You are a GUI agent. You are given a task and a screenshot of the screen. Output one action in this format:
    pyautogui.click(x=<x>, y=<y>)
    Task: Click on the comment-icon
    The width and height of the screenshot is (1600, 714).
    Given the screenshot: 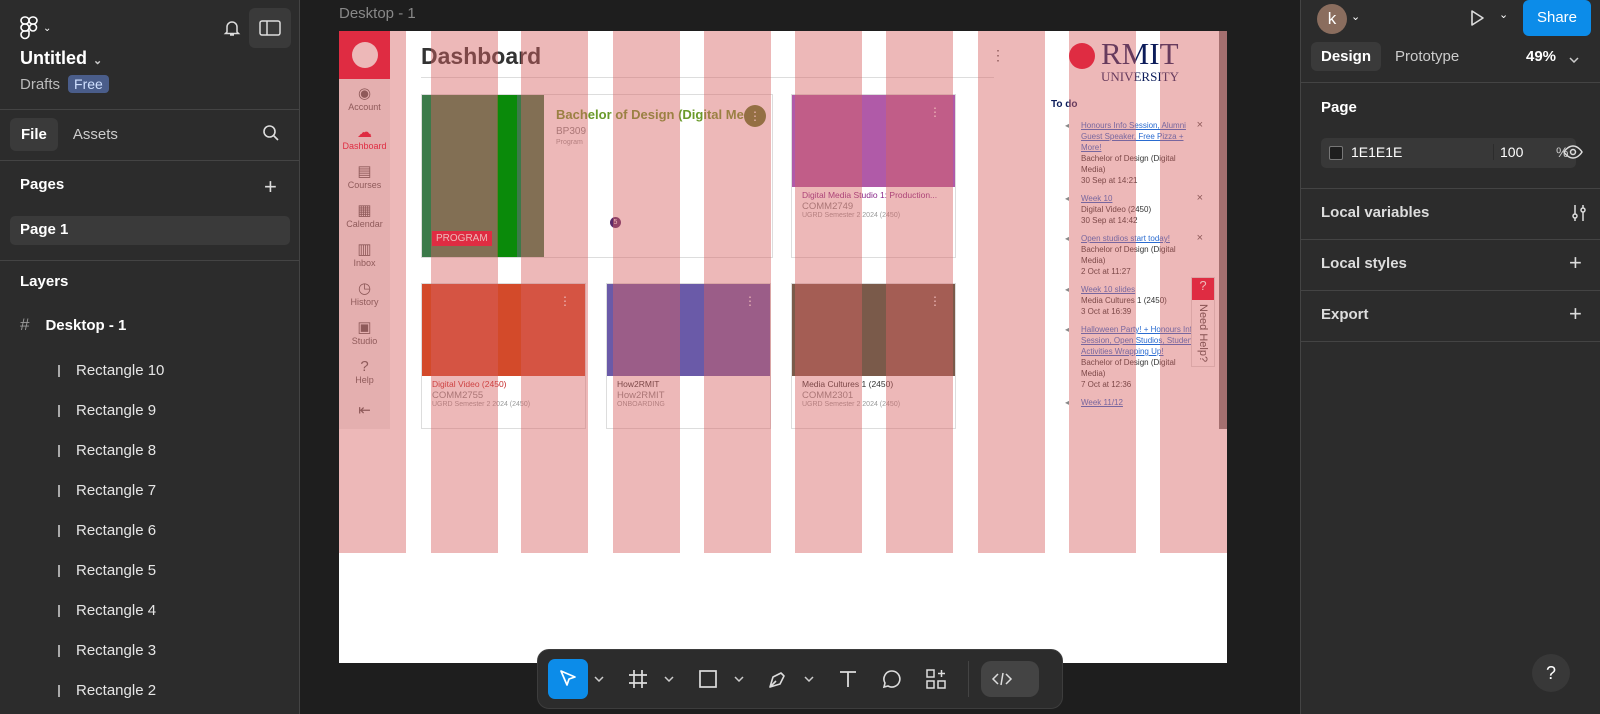 What is the action you would take?
    pyautogui.click(x=891, y=679)
    